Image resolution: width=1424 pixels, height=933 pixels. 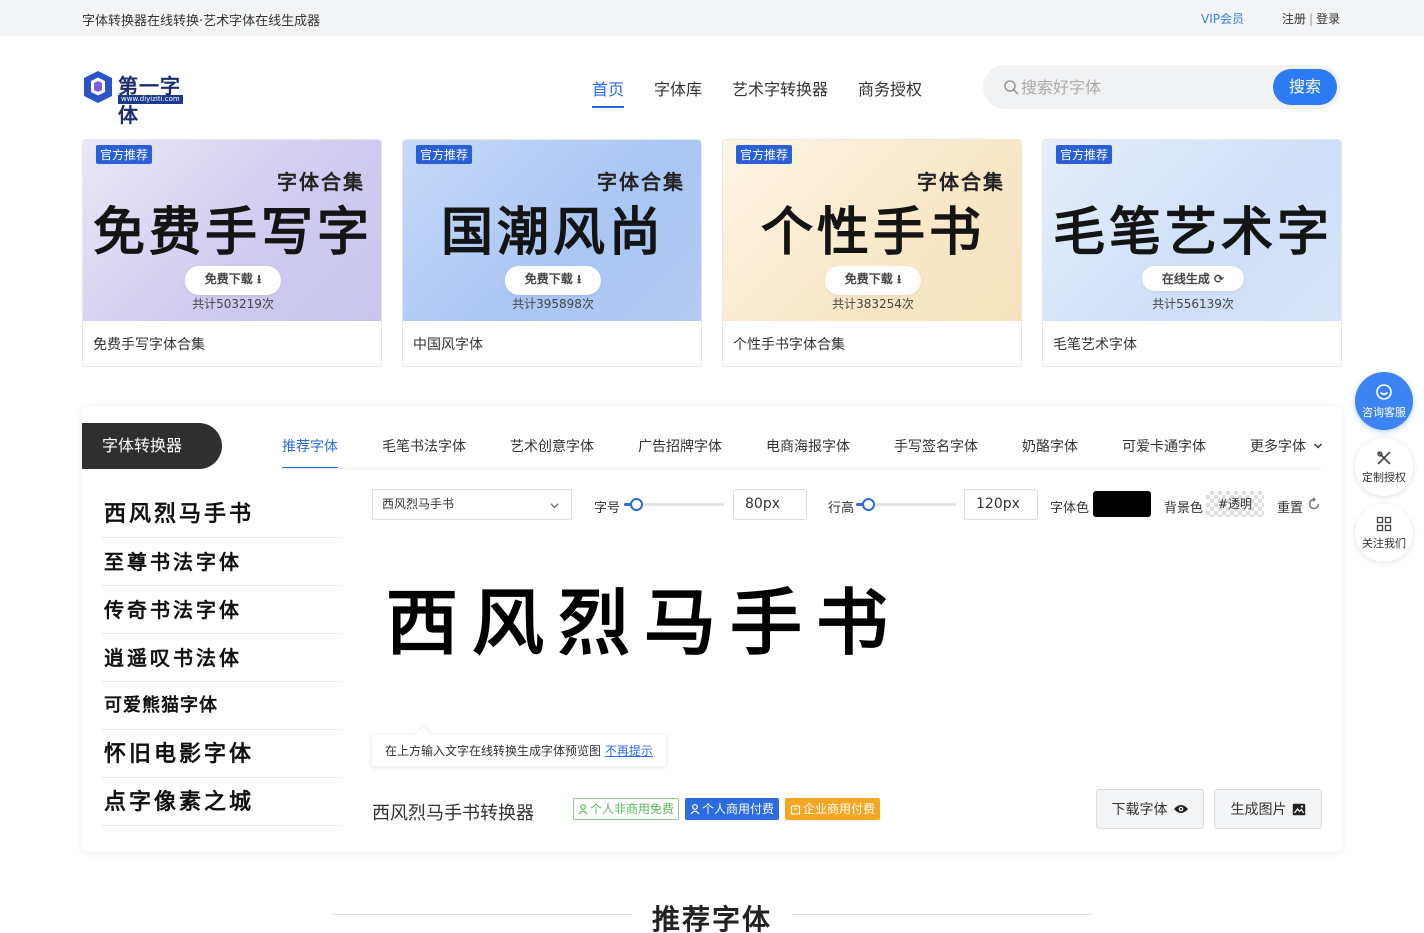 I want to click on tip-popup: 在上方输入文字在线转换生成字体预览图 不再提示, so click(x=519, y=750).